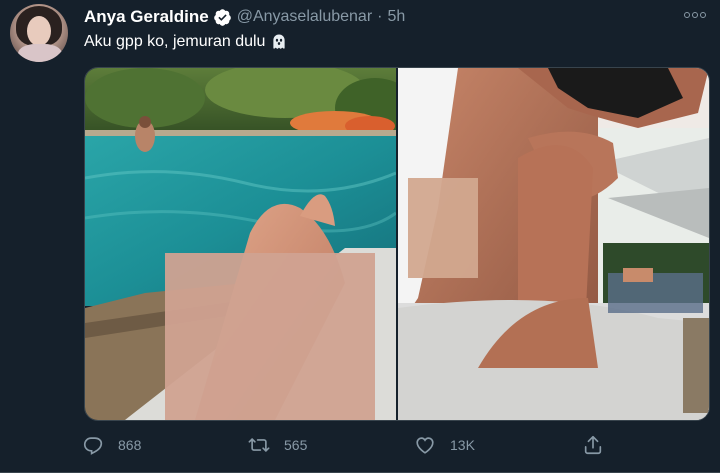  Describe the element at coordinates (93, 445) in the screenshot. I see `reply-icon` at that location.